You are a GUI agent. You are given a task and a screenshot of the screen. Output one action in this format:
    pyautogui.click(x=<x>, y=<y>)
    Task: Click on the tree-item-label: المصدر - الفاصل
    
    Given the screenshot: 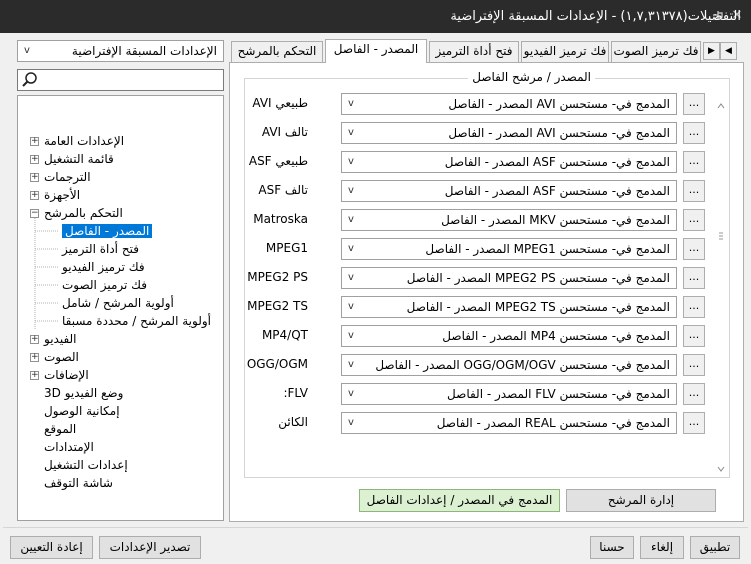 What is the action you would take?
    pyautogui.click(x=107, y=231)
    